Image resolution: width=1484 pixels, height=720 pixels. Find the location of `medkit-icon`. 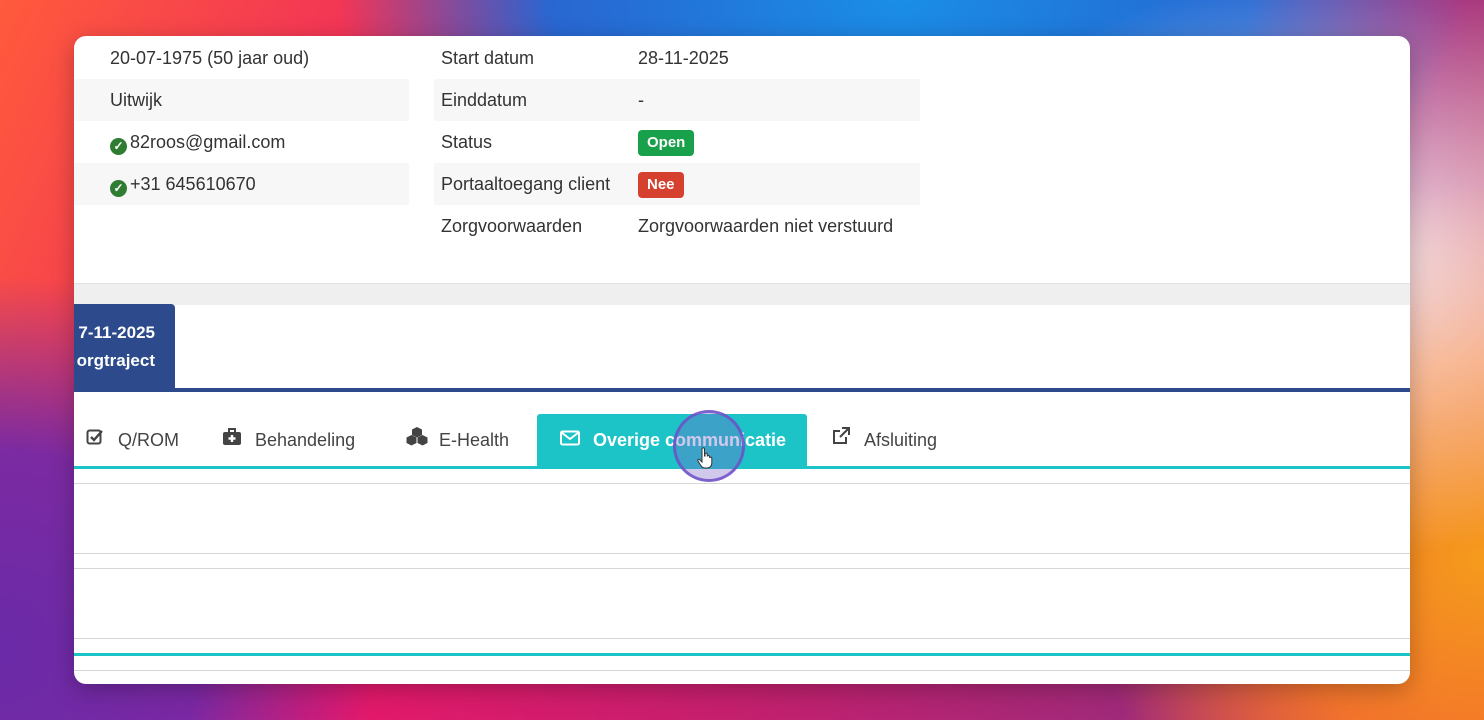

medkit-icon is located at coordinates (232, 441).